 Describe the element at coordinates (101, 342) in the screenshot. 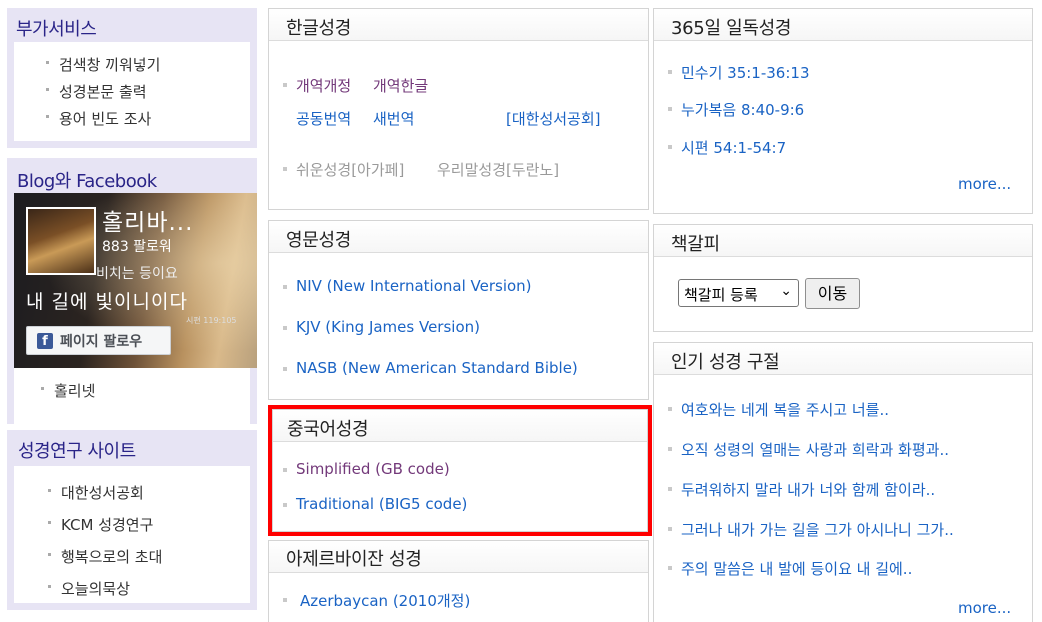

I see `follow-button-label: 페이지 팔로우` at that location.